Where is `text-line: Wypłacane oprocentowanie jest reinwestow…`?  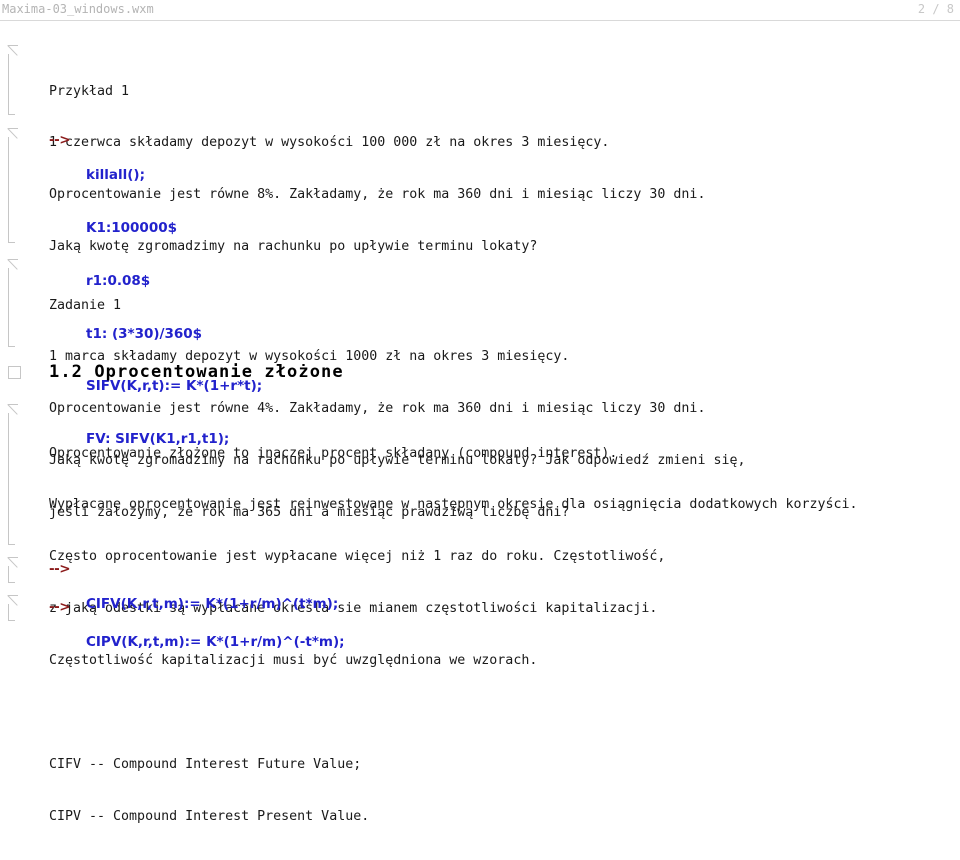
text-line: Wypłacane oprocentowanie jest reinwestow… is located at coordinates (453, 505).